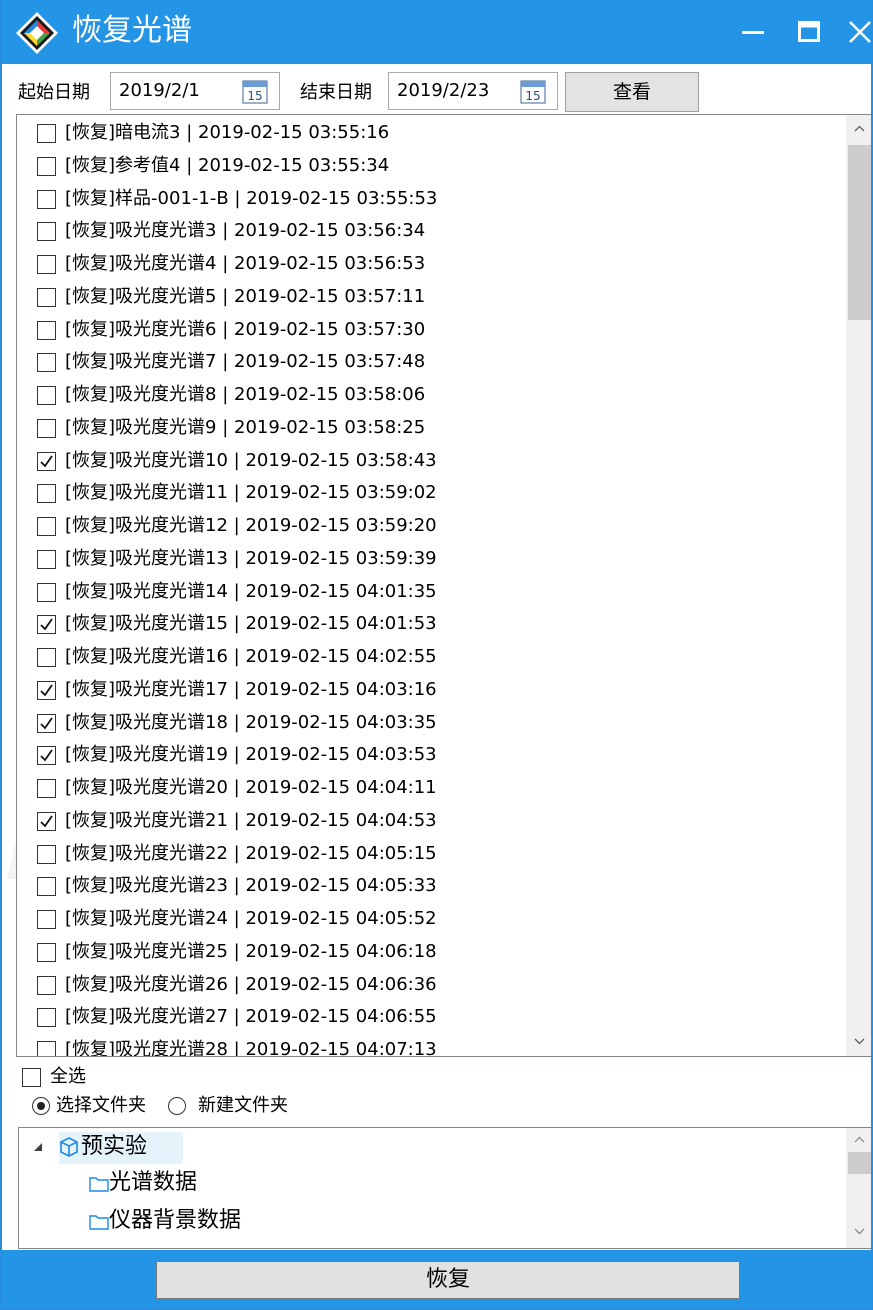 The image size is (873, 1310). I want to click on minimize-button, so click(754, 32).